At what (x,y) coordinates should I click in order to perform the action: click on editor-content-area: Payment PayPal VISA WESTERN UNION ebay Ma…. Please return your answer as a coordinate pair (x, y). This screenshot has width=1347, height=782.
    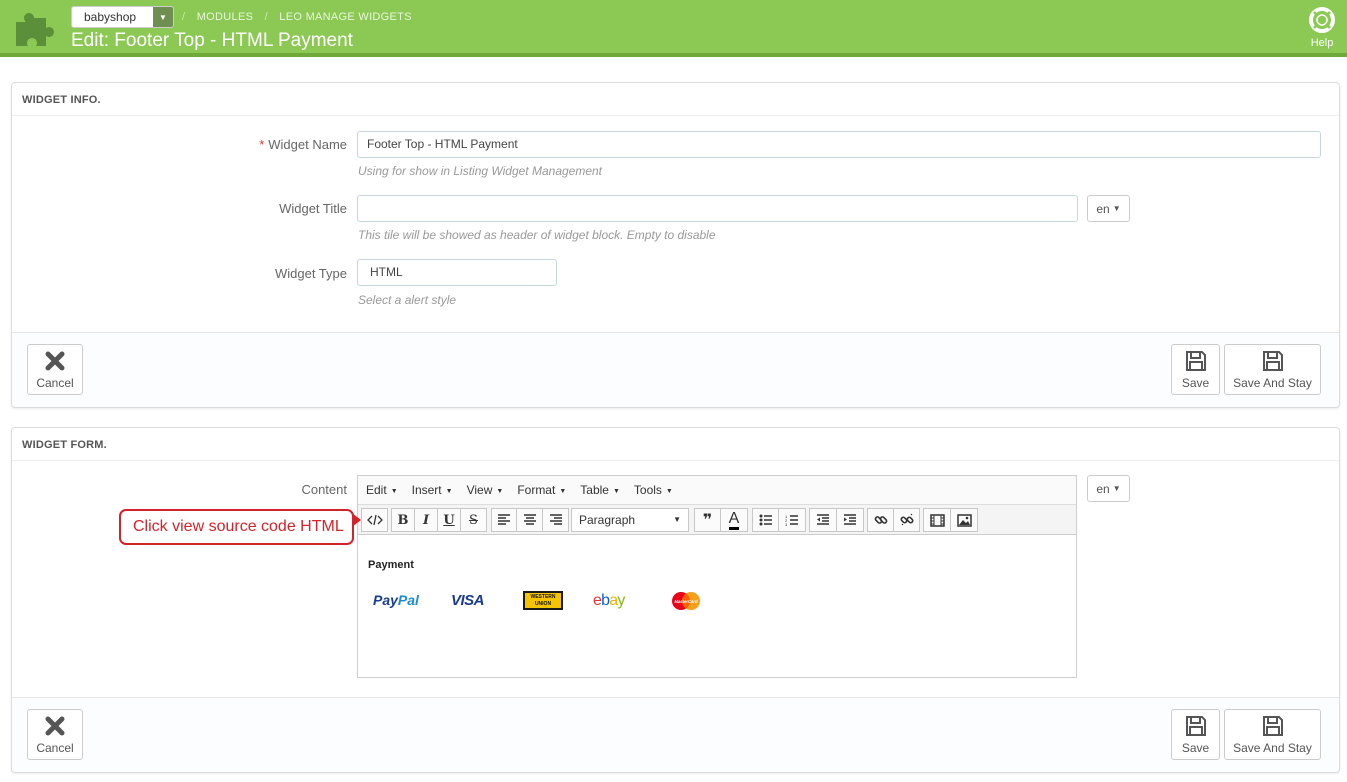
    Looking at the image, I should click on (717, 572).